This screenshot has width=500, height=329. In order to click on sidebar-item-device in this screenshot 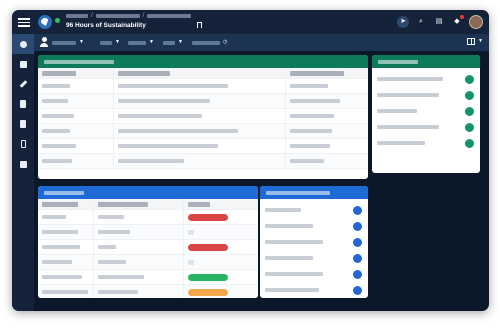, I will do `click(23, 144)`.